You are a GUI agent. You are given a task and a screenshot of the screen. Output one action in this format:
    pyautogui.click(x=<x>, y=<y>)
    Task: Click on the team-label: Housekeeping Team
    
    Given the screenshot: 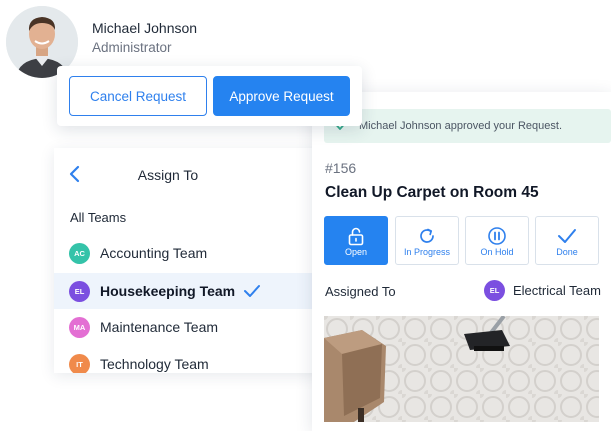 What is the action you would take?
    pyautogui.click(x=168, y=291)
    